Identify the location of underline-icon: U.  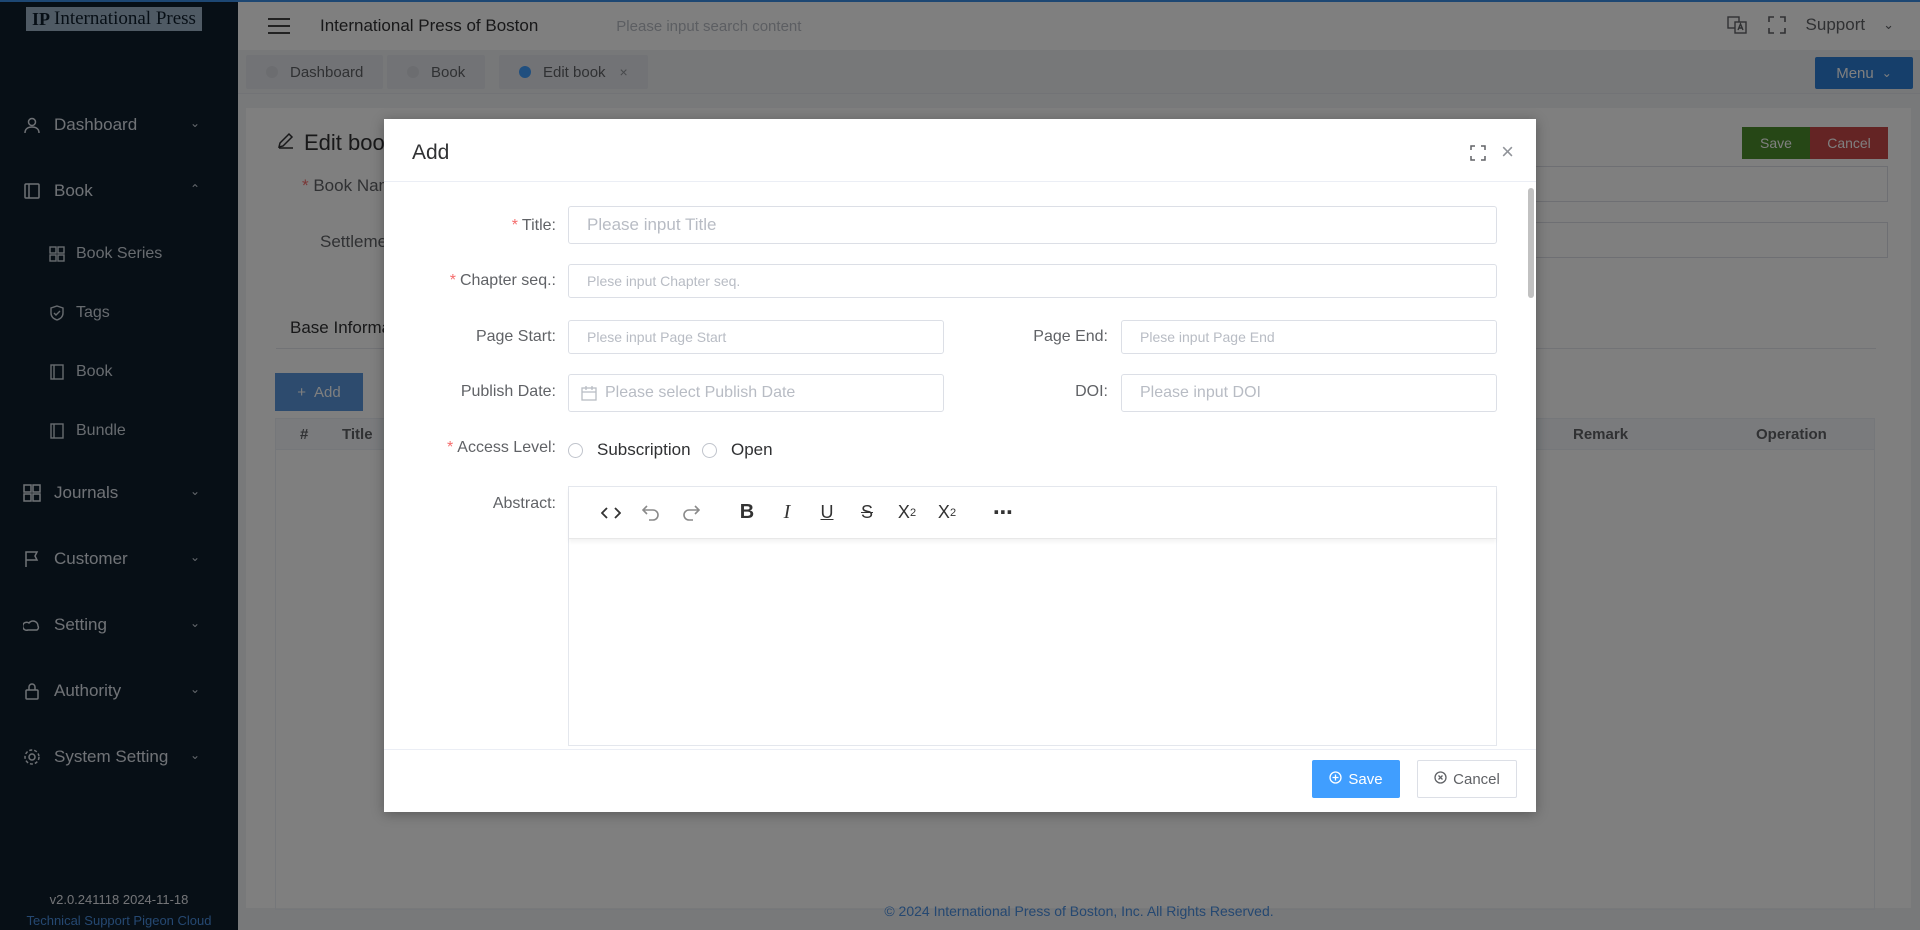
(827, 513).